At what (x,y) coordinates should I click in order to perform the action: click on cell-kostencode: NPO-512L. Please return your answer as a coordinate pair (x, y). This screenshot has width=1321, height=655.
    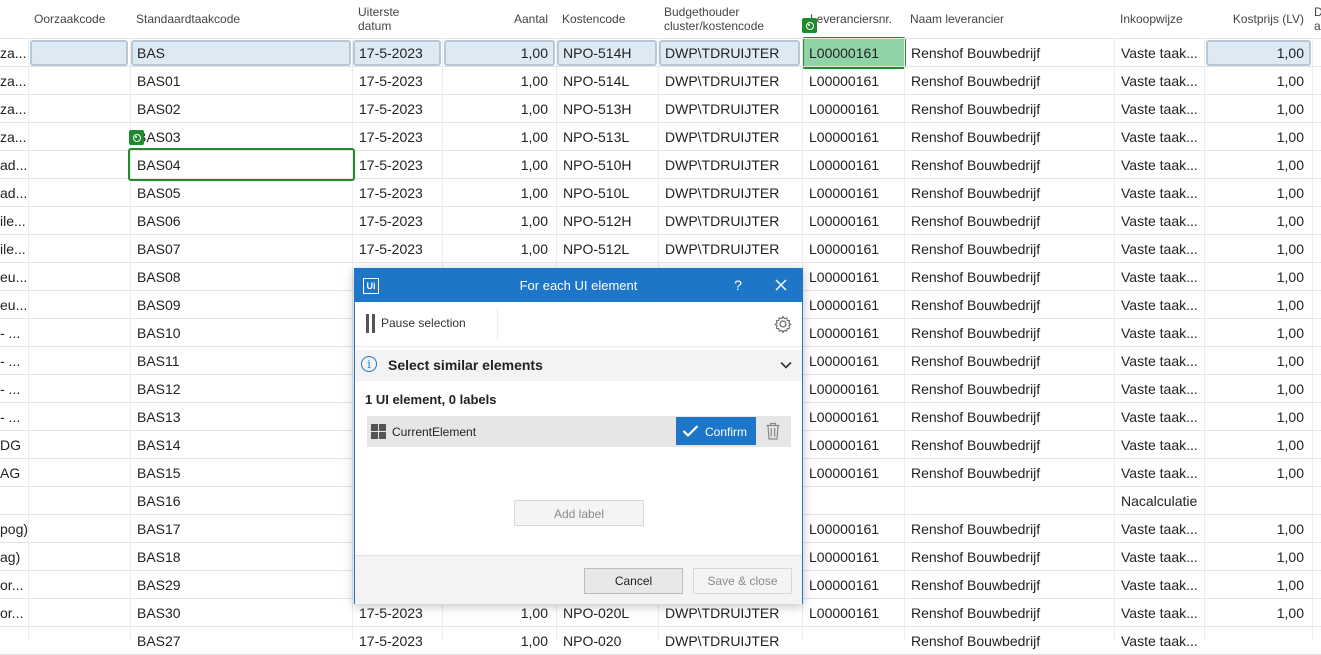
    Looking at the image, I should click on (607, 249).